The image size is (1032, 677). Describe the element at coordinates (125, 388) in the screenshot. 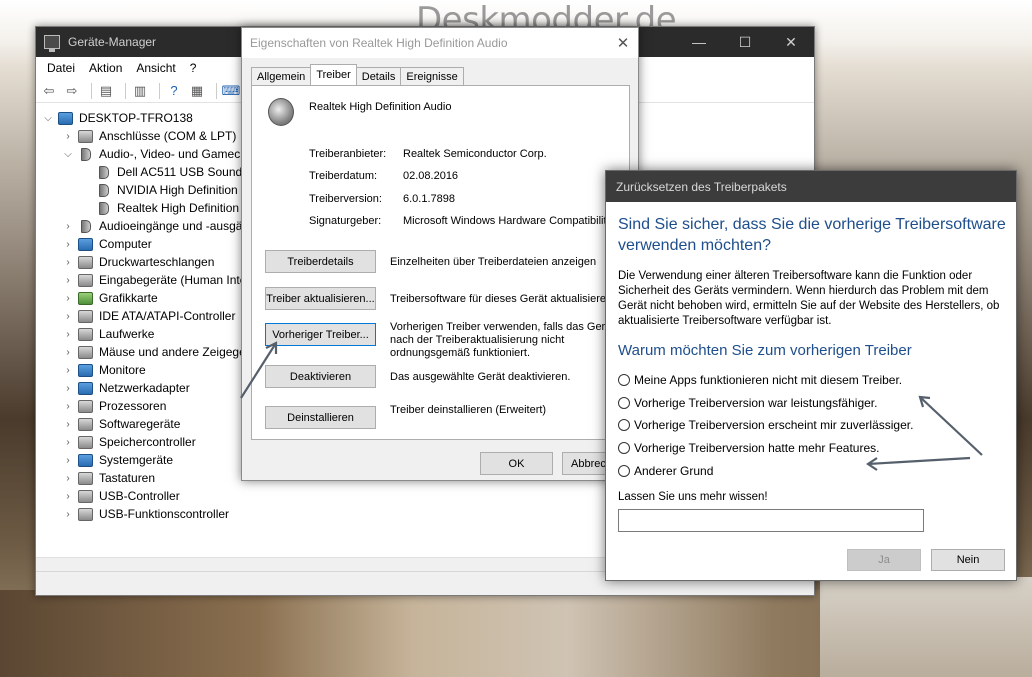

I see `tree-node-network: › Netzwerkadapter` at that location.